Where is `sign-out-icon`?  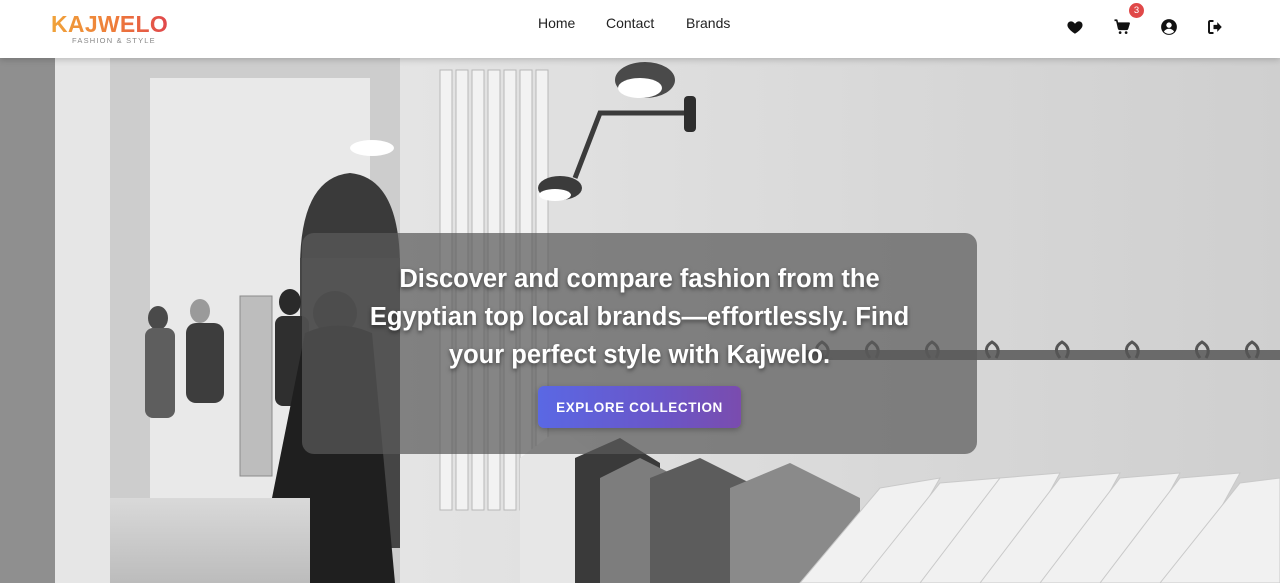 sign-out-icon is located at coordinates (1216, 28).